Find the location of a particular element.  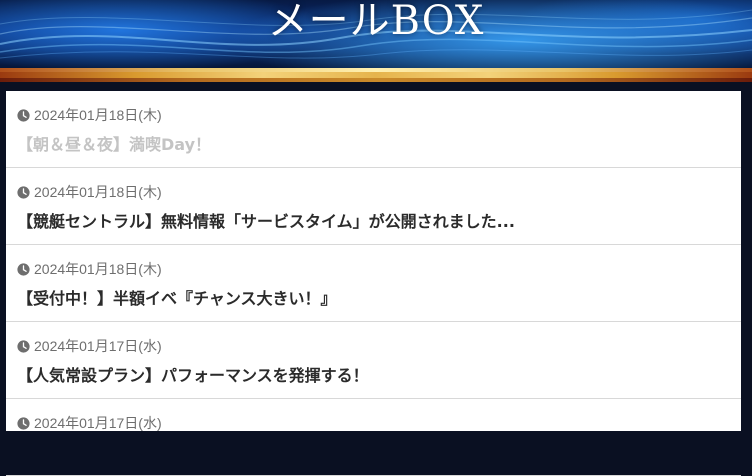

mail-title: 【受付中！】半額イベ『チャンス大きい！』 is located at coordinates (177, 297).